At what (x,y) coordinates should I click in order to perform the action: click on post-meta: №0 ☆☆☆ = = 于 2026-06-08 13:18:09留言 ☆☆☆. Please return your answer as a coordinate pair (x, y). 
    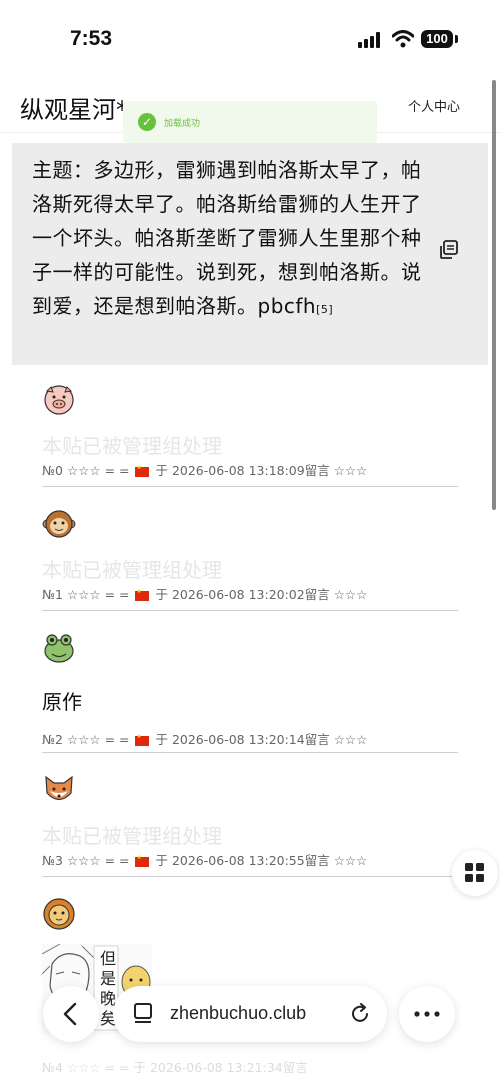
    Looking at the image, I should click on (204, 469).